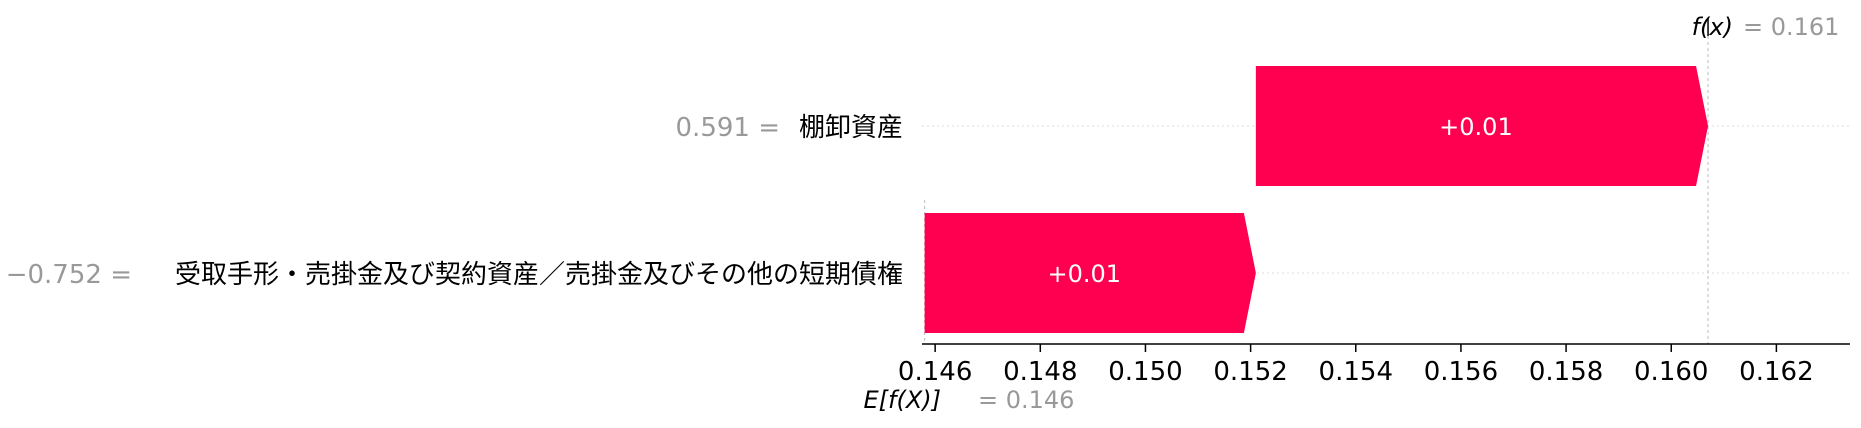  I want to click on bar-label-1: +0.01, so click(1084, 274).